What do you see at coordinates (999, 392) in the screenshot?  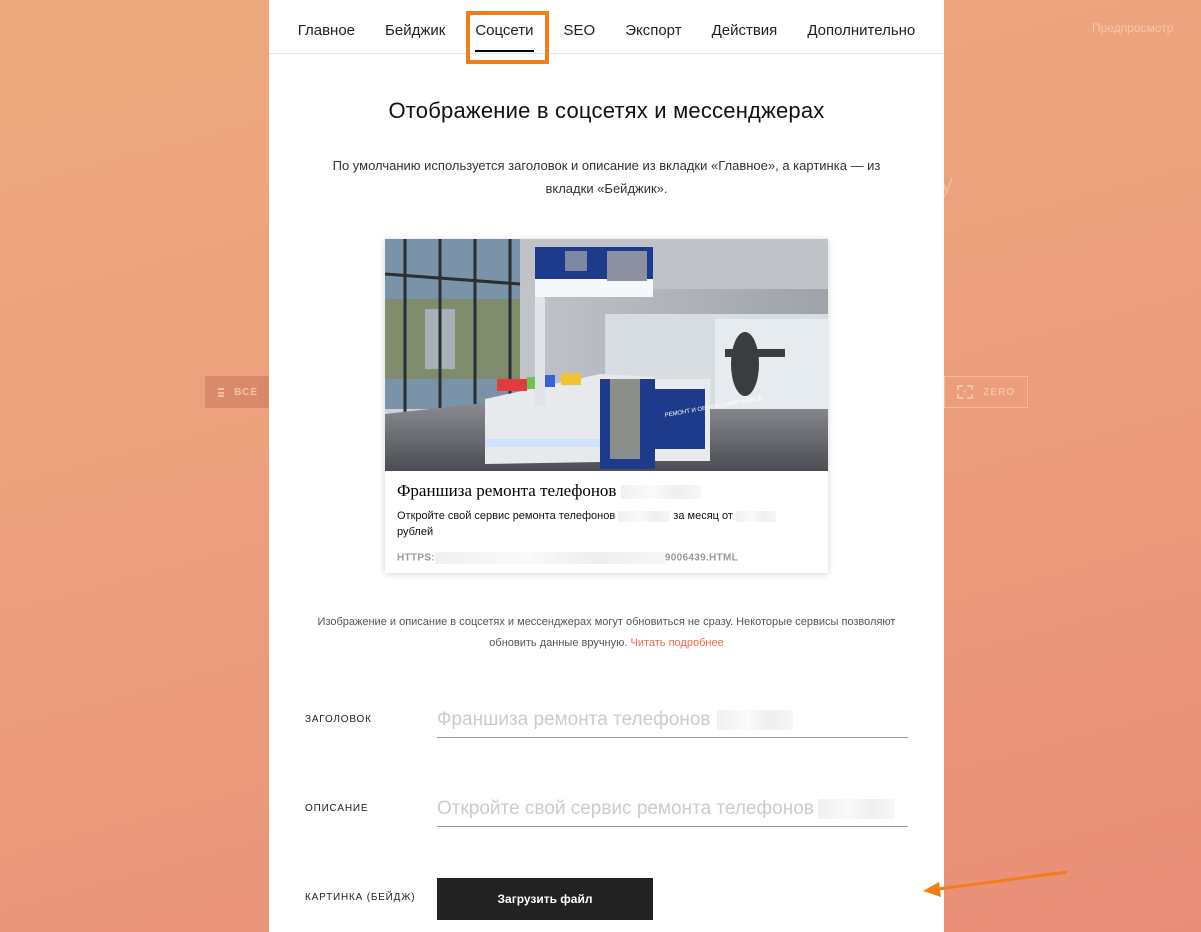 I see `zero-block-label: ZERO` at bounding box center [999, 392].